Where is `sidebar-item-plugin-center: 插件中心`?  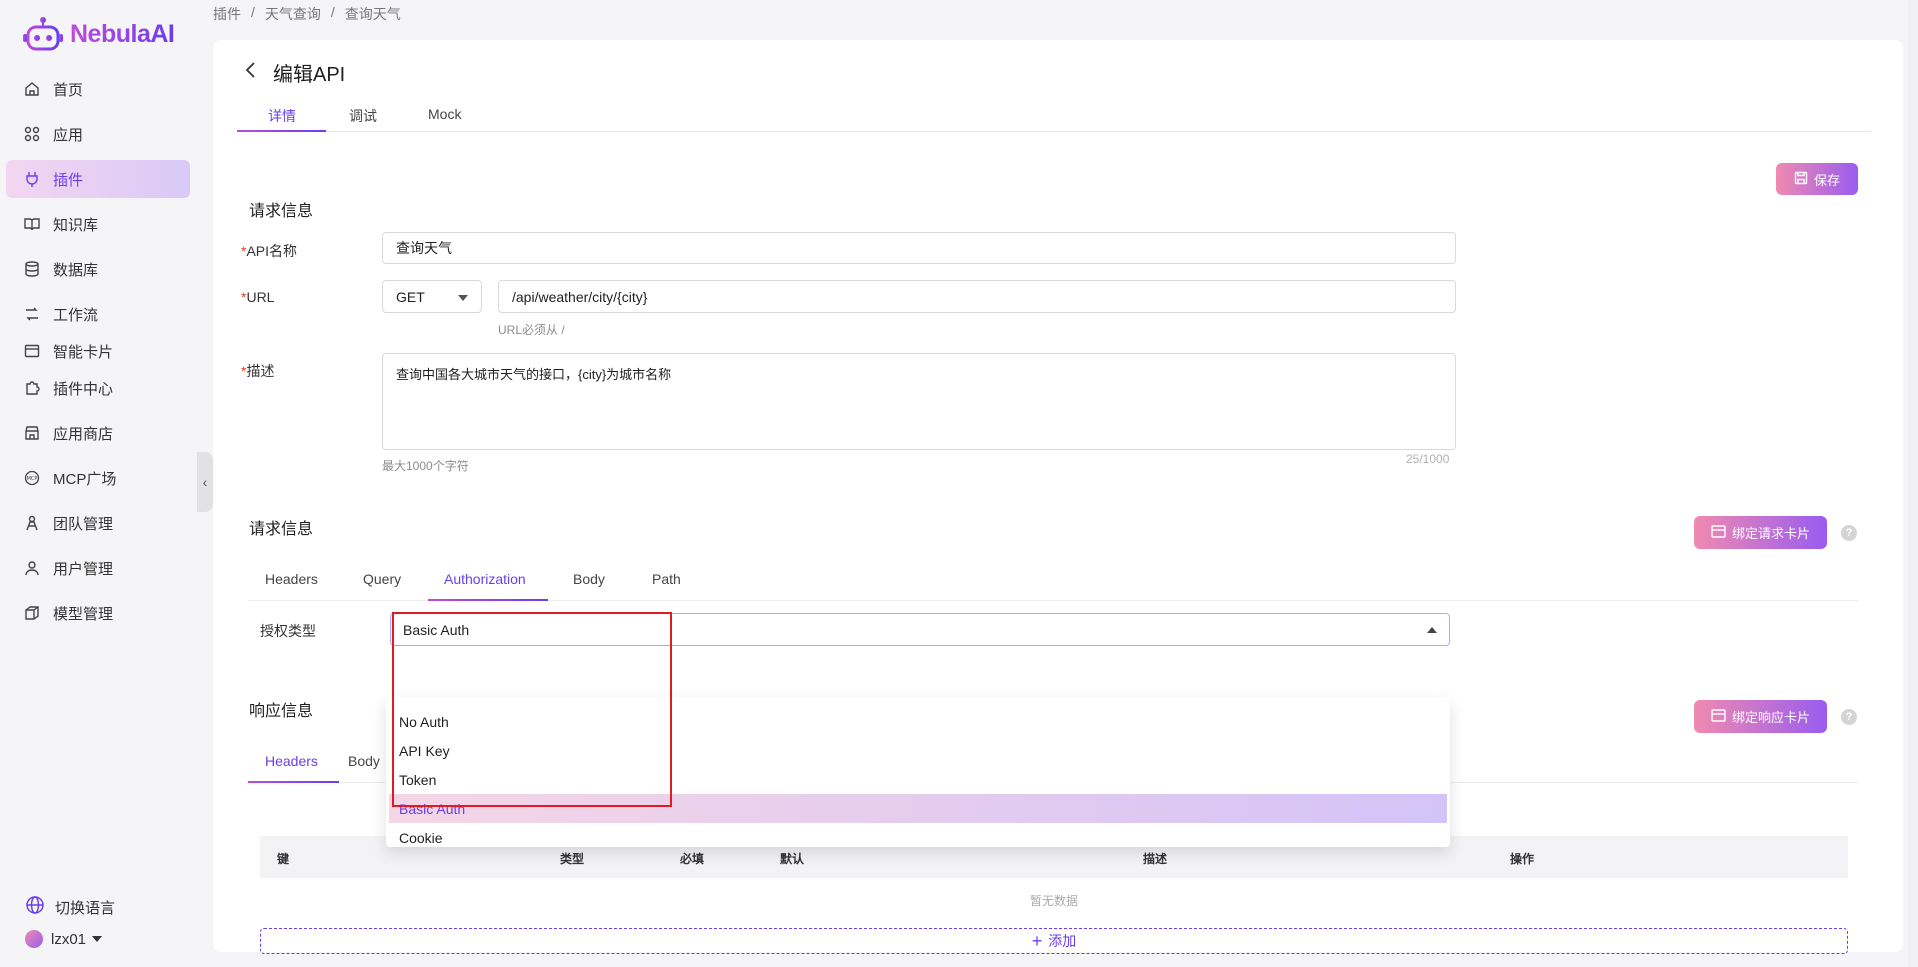 sidebar-item-plugin-center: 插件中心 is located at coordinates (98, 388).